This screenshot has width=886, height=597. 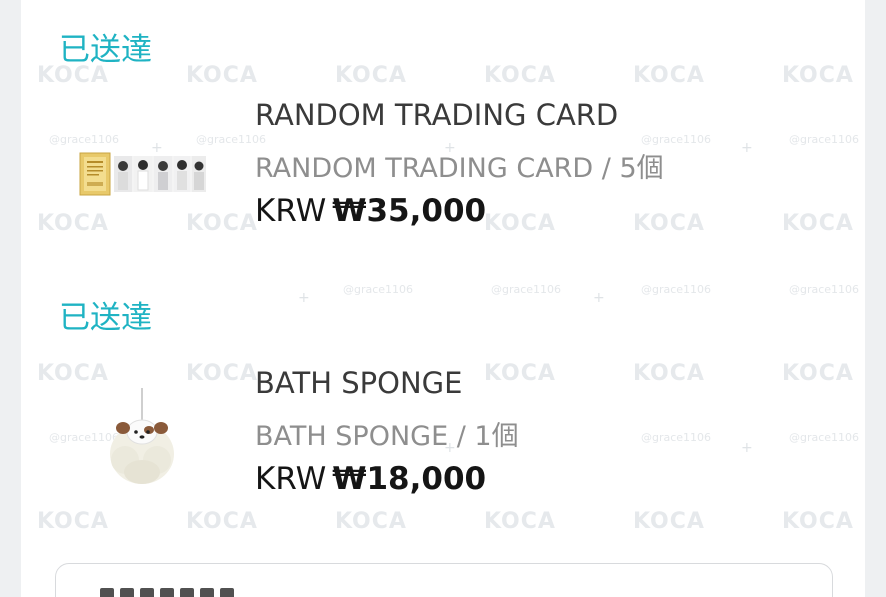 What do you see at coordinates (409, 211) in the screenshot?
I see `price-amount: ₩35,000` at bounding box center [409, 211].